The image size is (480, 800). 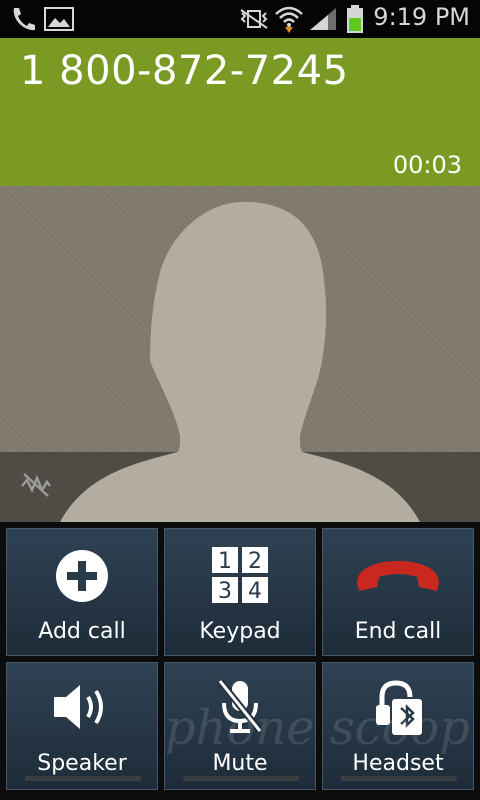 What do you see at coordinates (240, 706) in the screenshot?
I see `microphone-muted-icon` at bounding box center [240, 706].